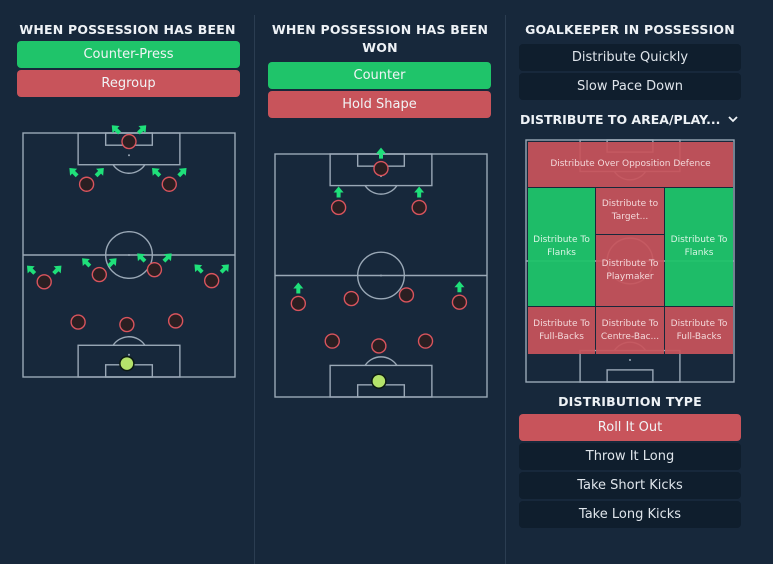 This screenshot has width=773, height=564. Describe the element at coordinates (630, 366) in the screenshot. I see `penalty-box-bottom` at that location.